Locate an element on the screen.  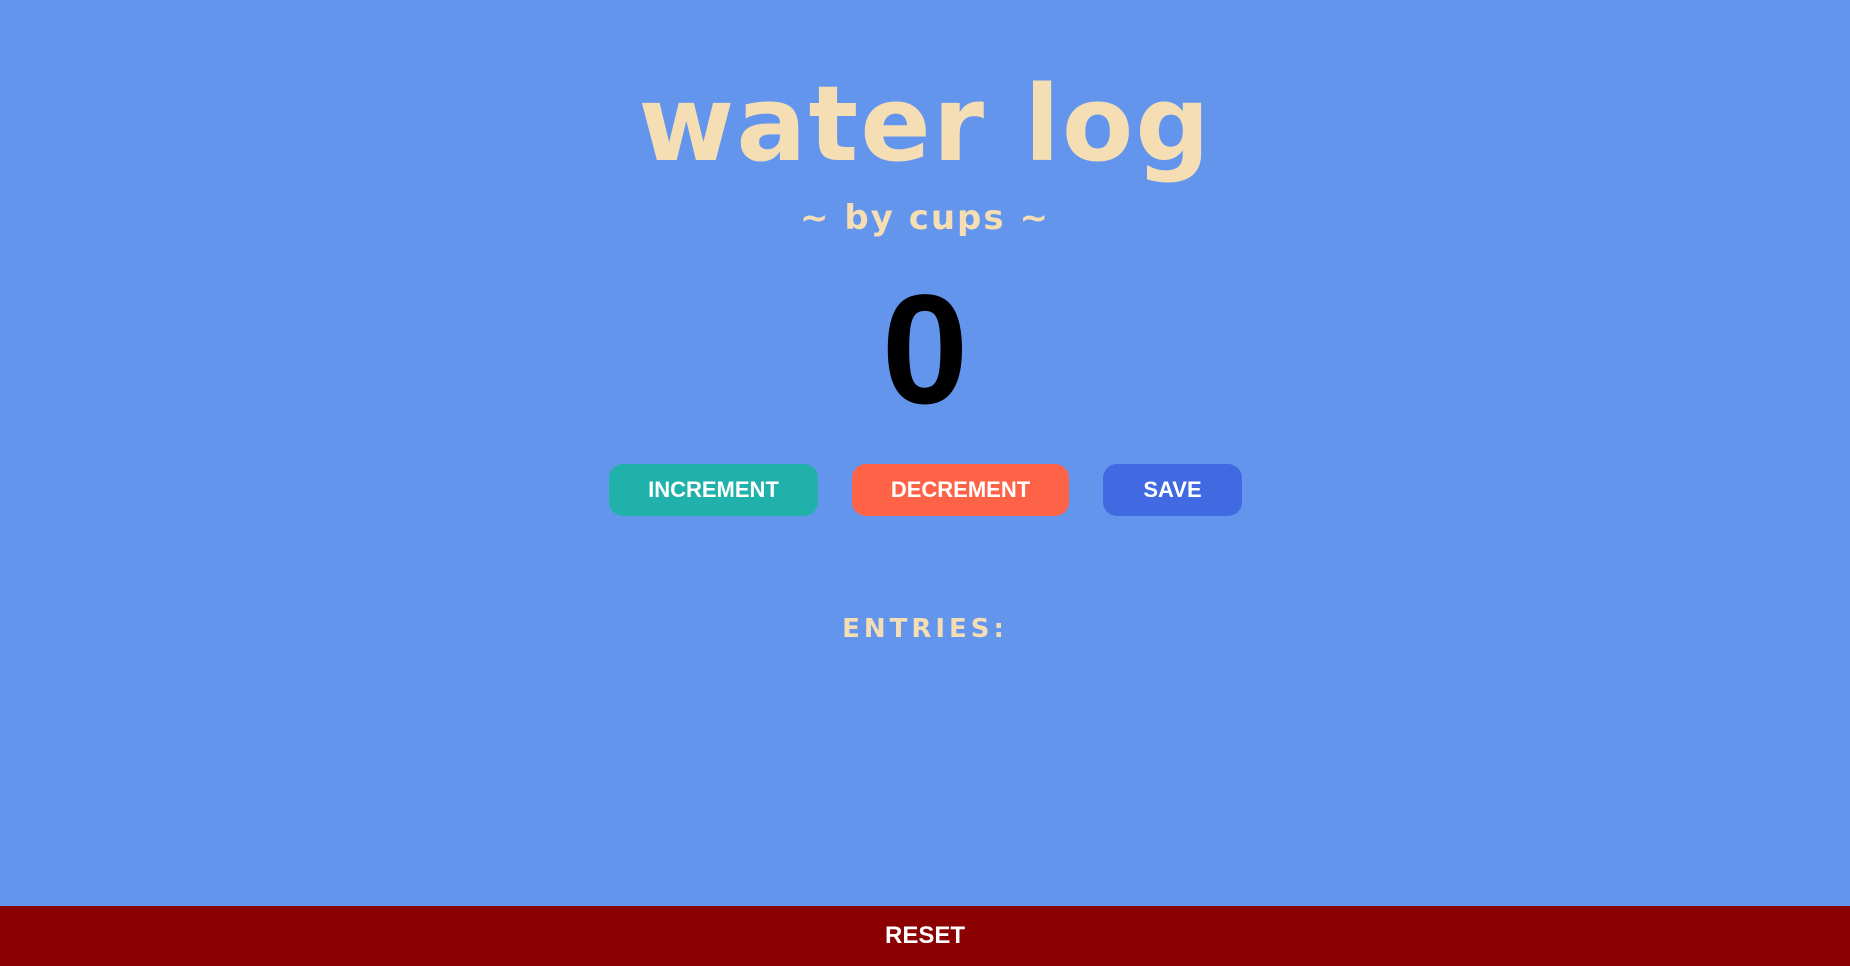
app-subtitle: ~ by cups ~ is located at coordinates (925, 218).